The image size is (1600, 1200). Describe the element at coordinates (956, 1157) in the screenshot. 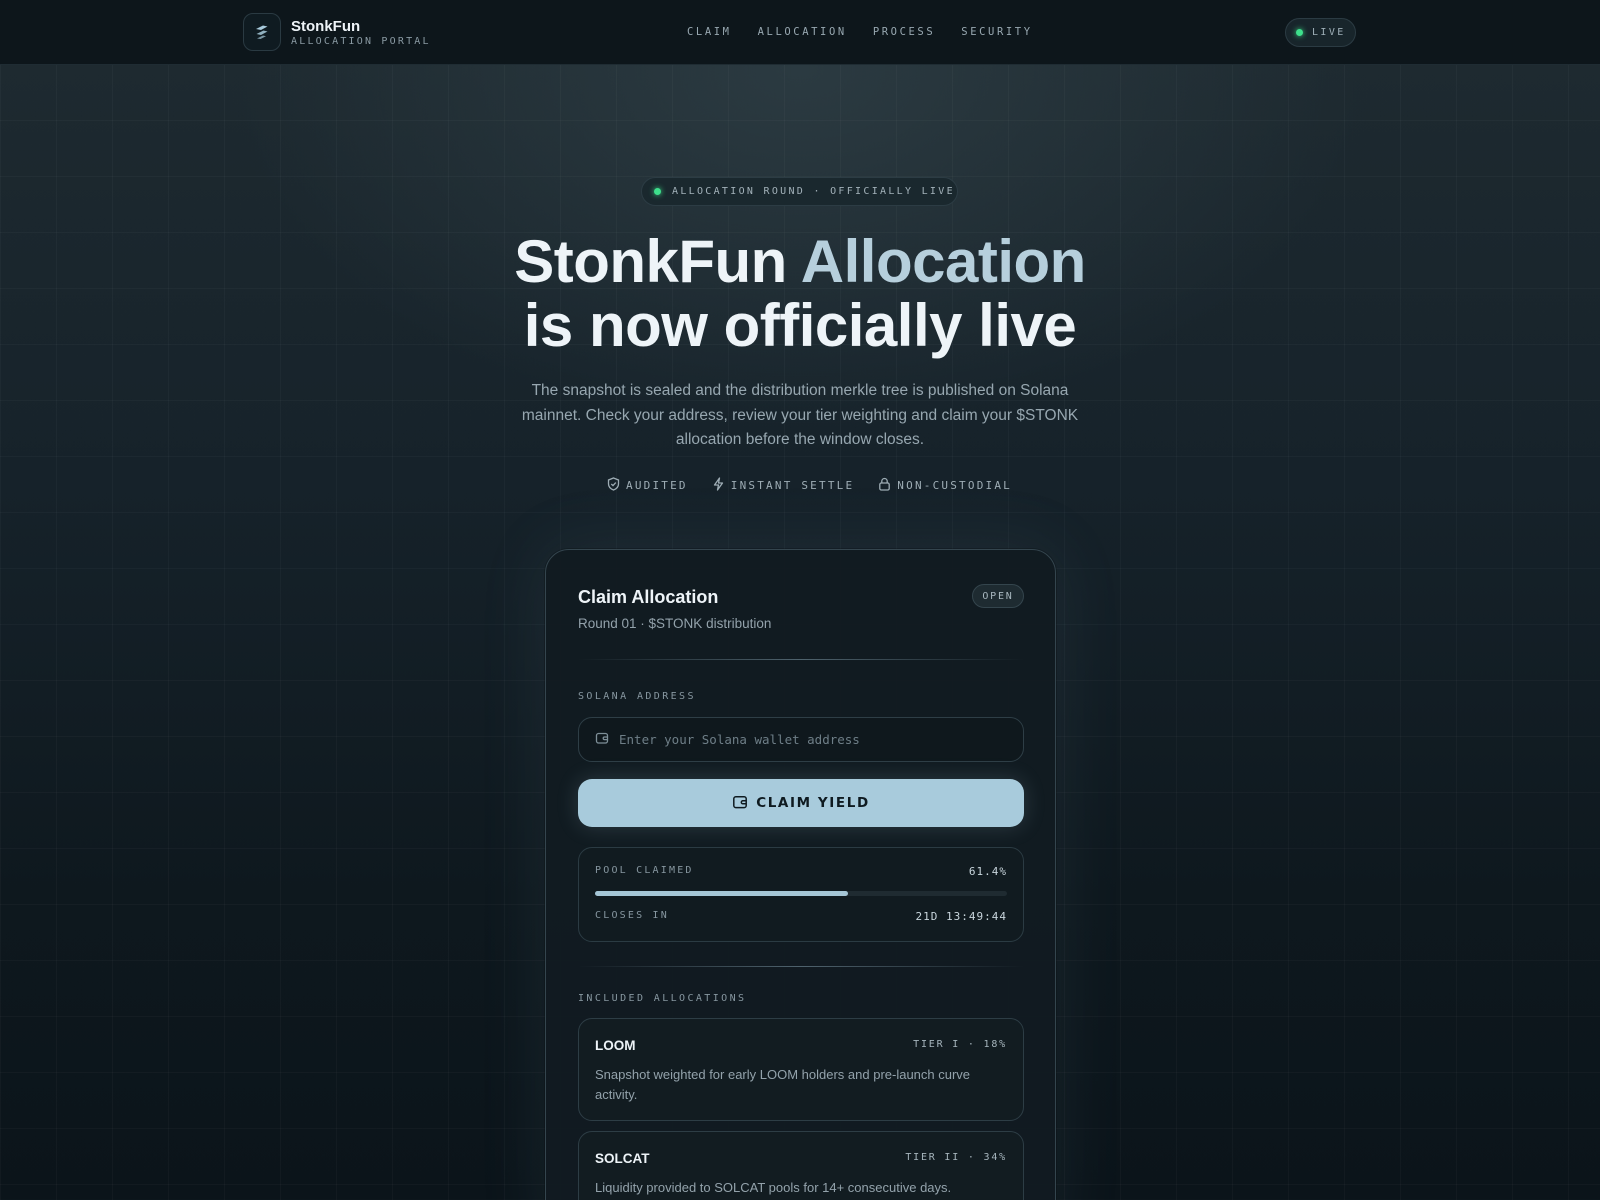

I see `allocation-tier: TIER II · 34%` at that location.